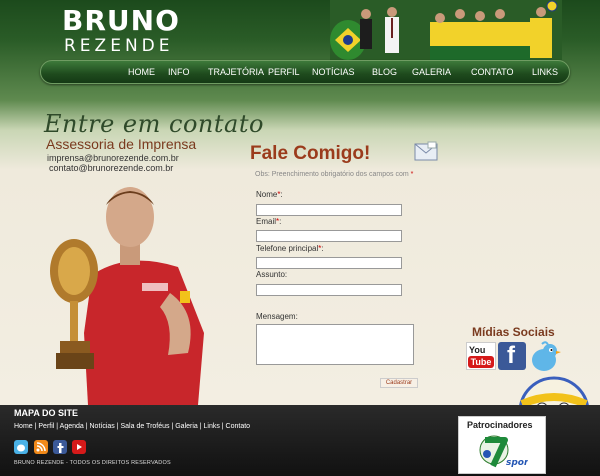 This screenshot has width=600, height=476. I want to click on phone-input, so click(329, 263).